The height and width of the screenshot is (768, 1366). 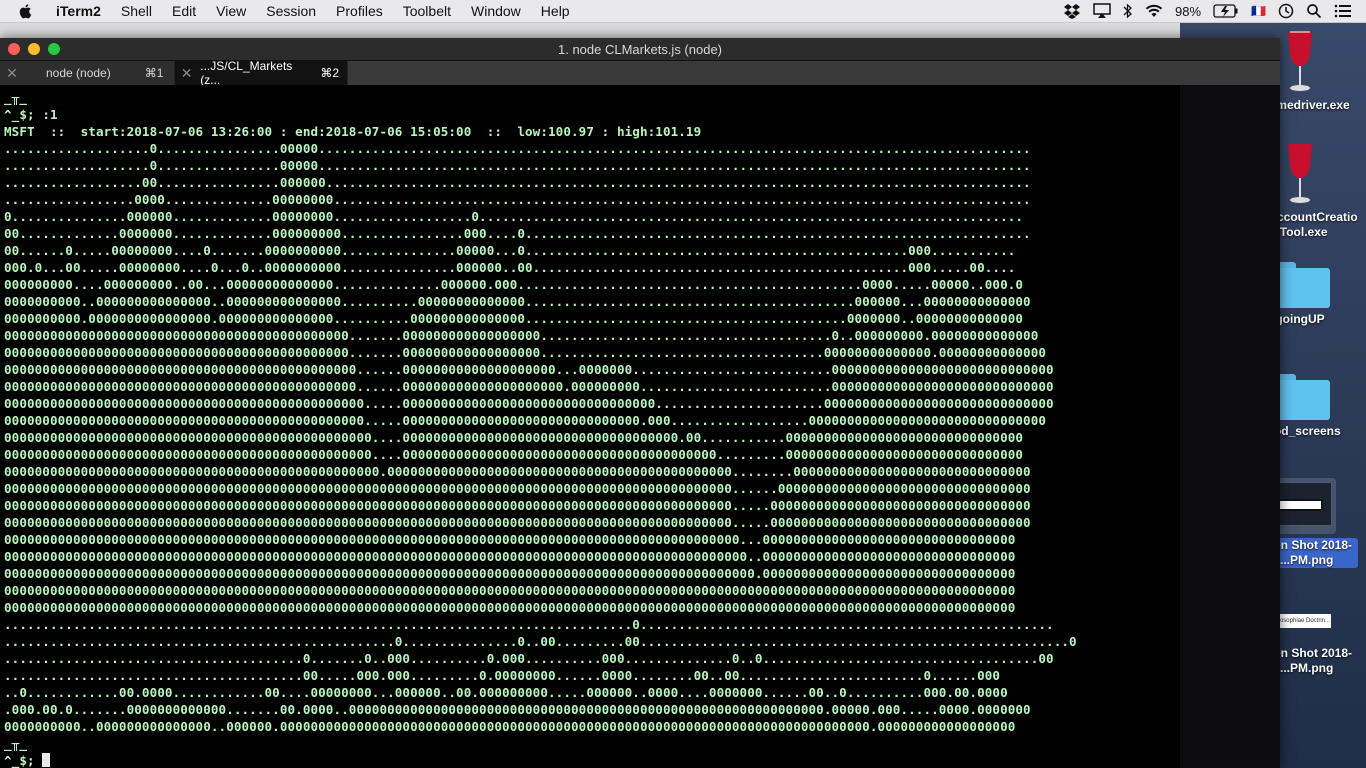 What do you see at coordinates (329, 73) in the screenshot?
I see `tab-shortcut: ⌘2` at bounding box center [329, 73].